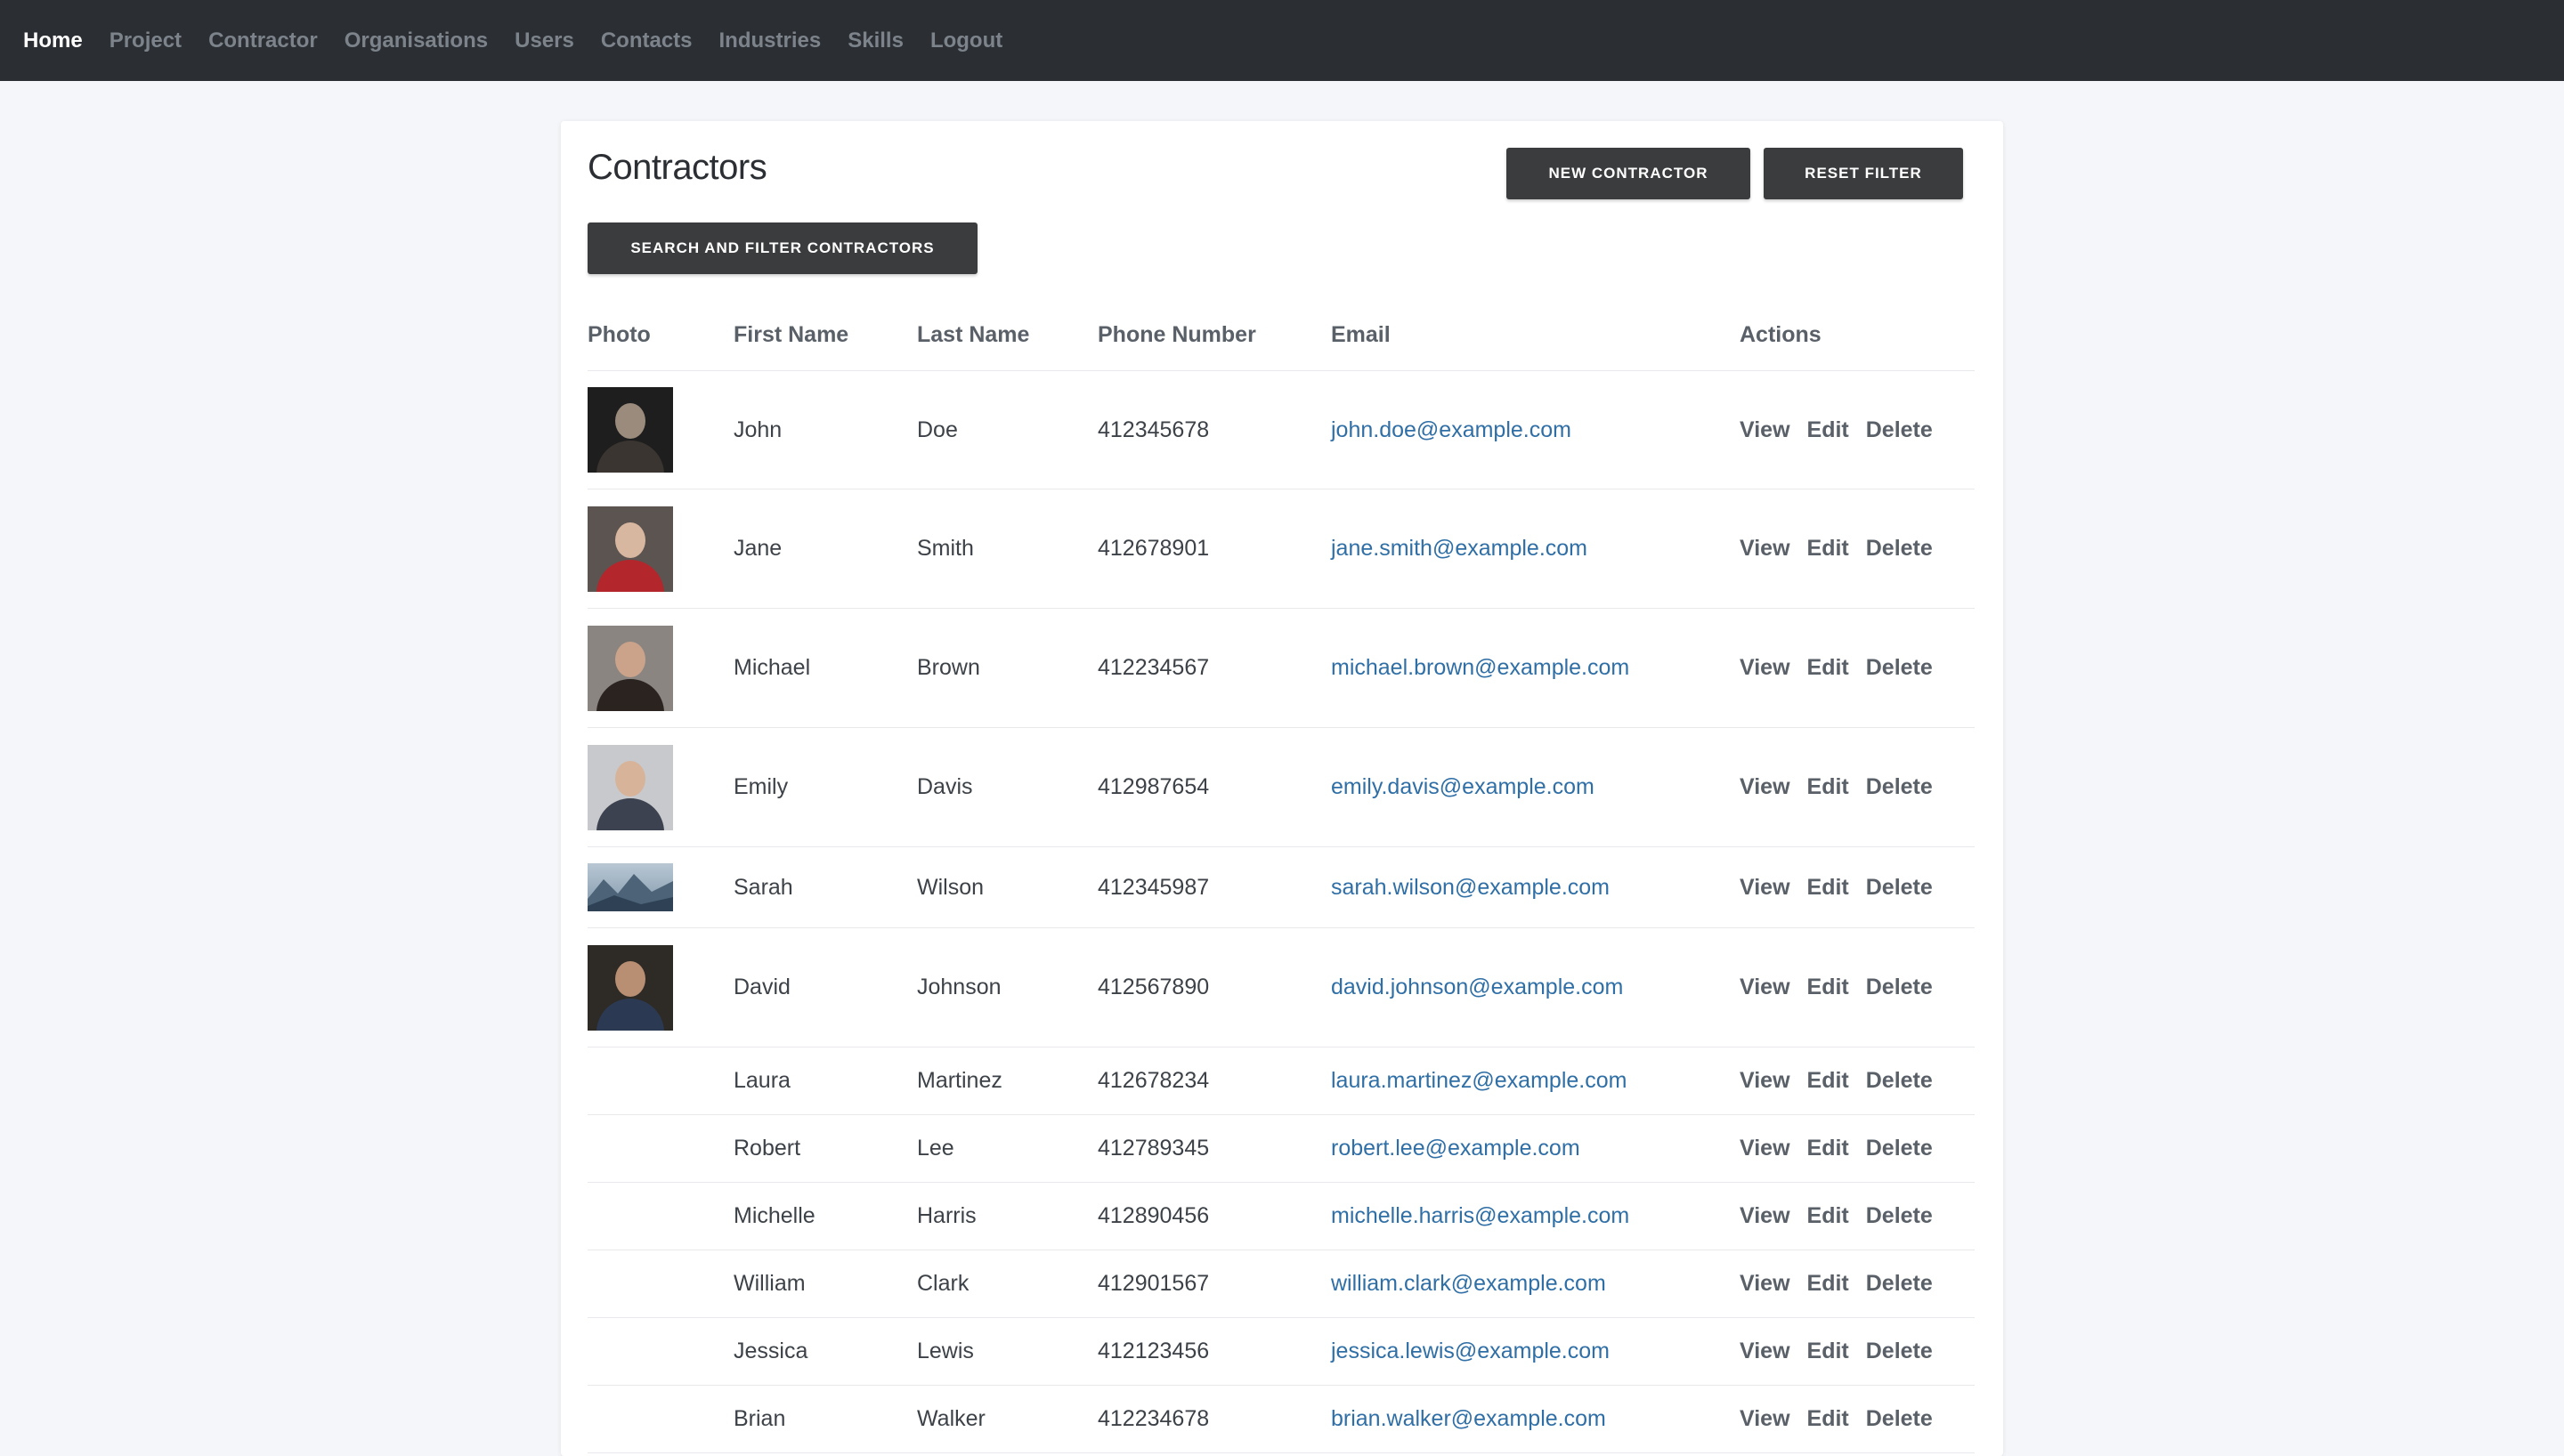  What do you see at coordinates (783, 248) in the screenshot?
I see `search-filter-button: SEARCH AND FILTER CONTRACTORS` at bounding box center [783, 248].